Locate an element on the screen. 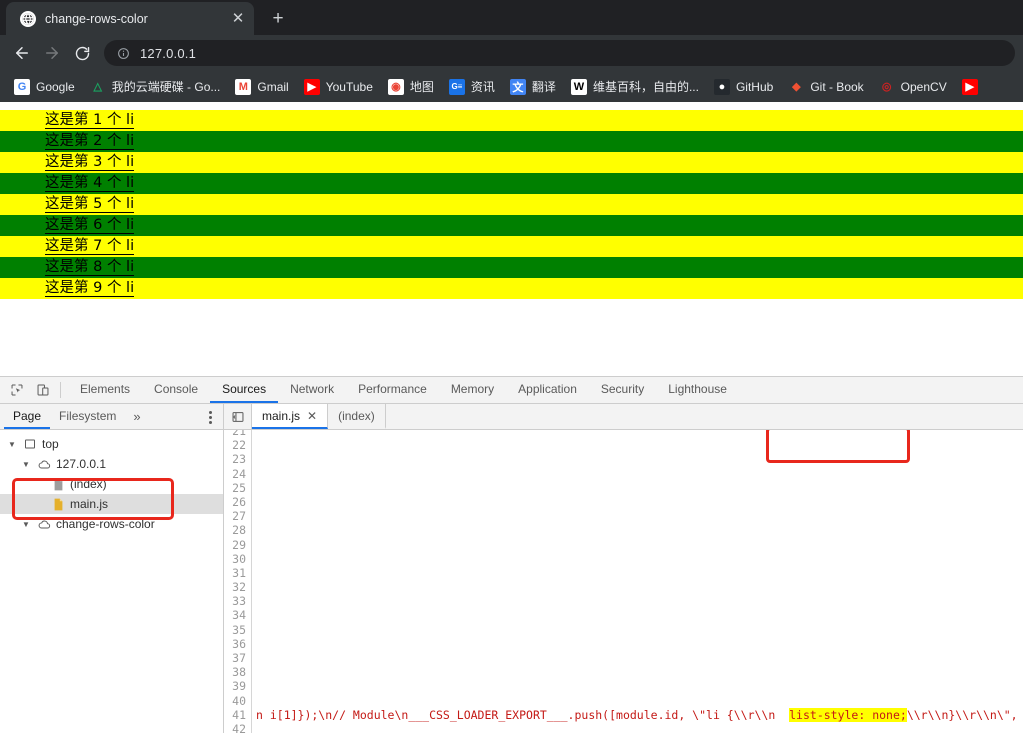 Image resolution: width=1023 pixels, height=741 pixels. list-item-label: 这是第 4 个 li is located at coordinates (90, 183).